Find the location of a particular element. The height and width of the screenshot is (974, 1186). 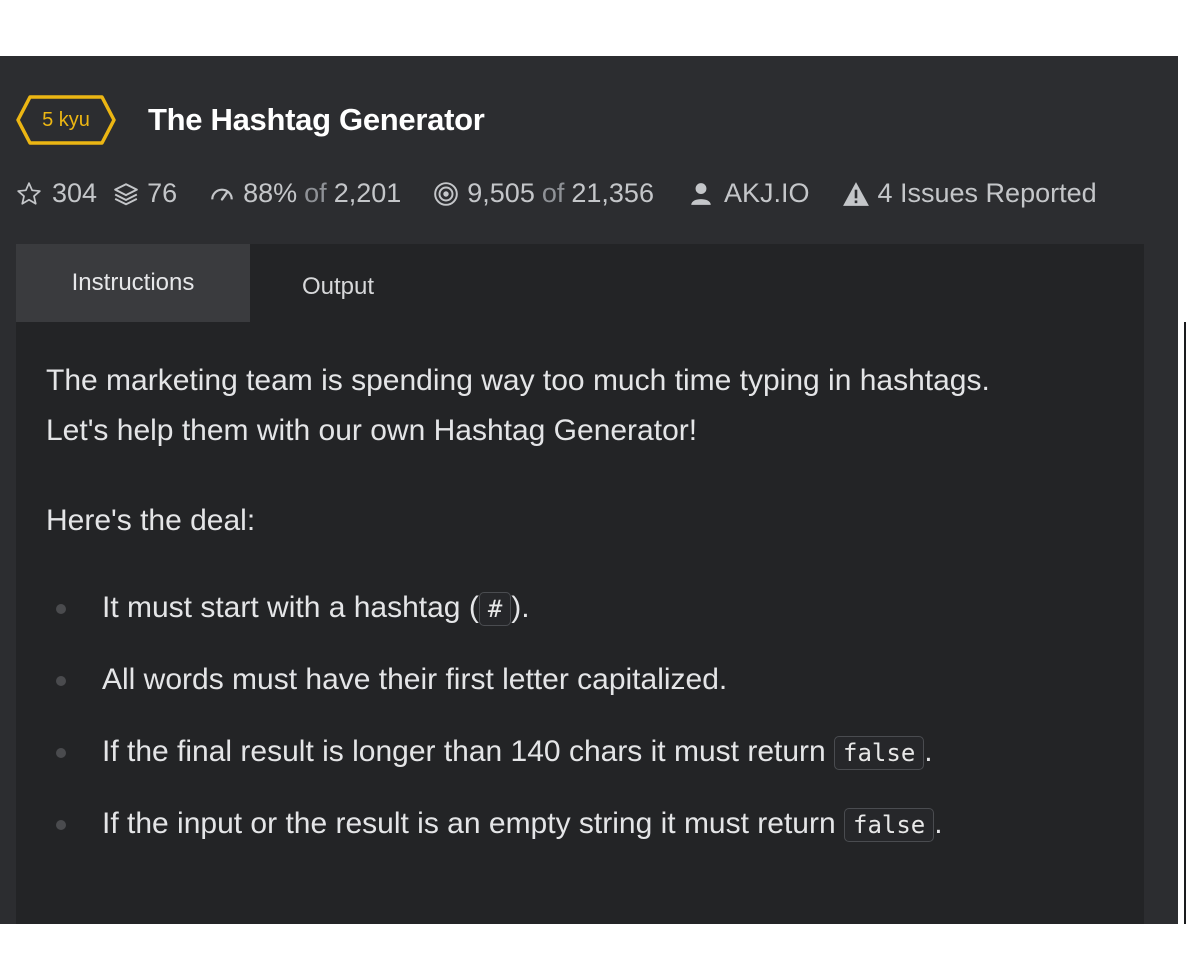

stars-count: 304 is located at coordinates (75, 193).